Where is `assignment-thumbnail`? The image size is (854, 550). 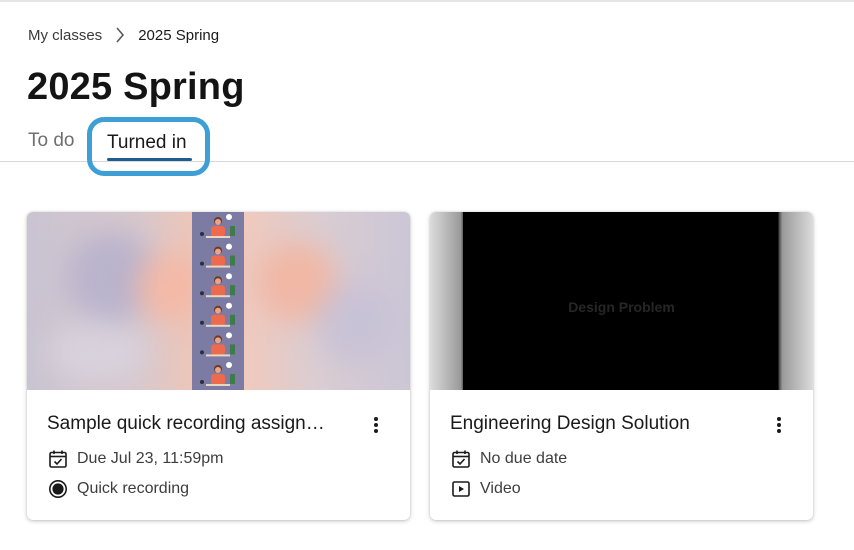 assignment-thumbnail is located at coordinates (218, 301).